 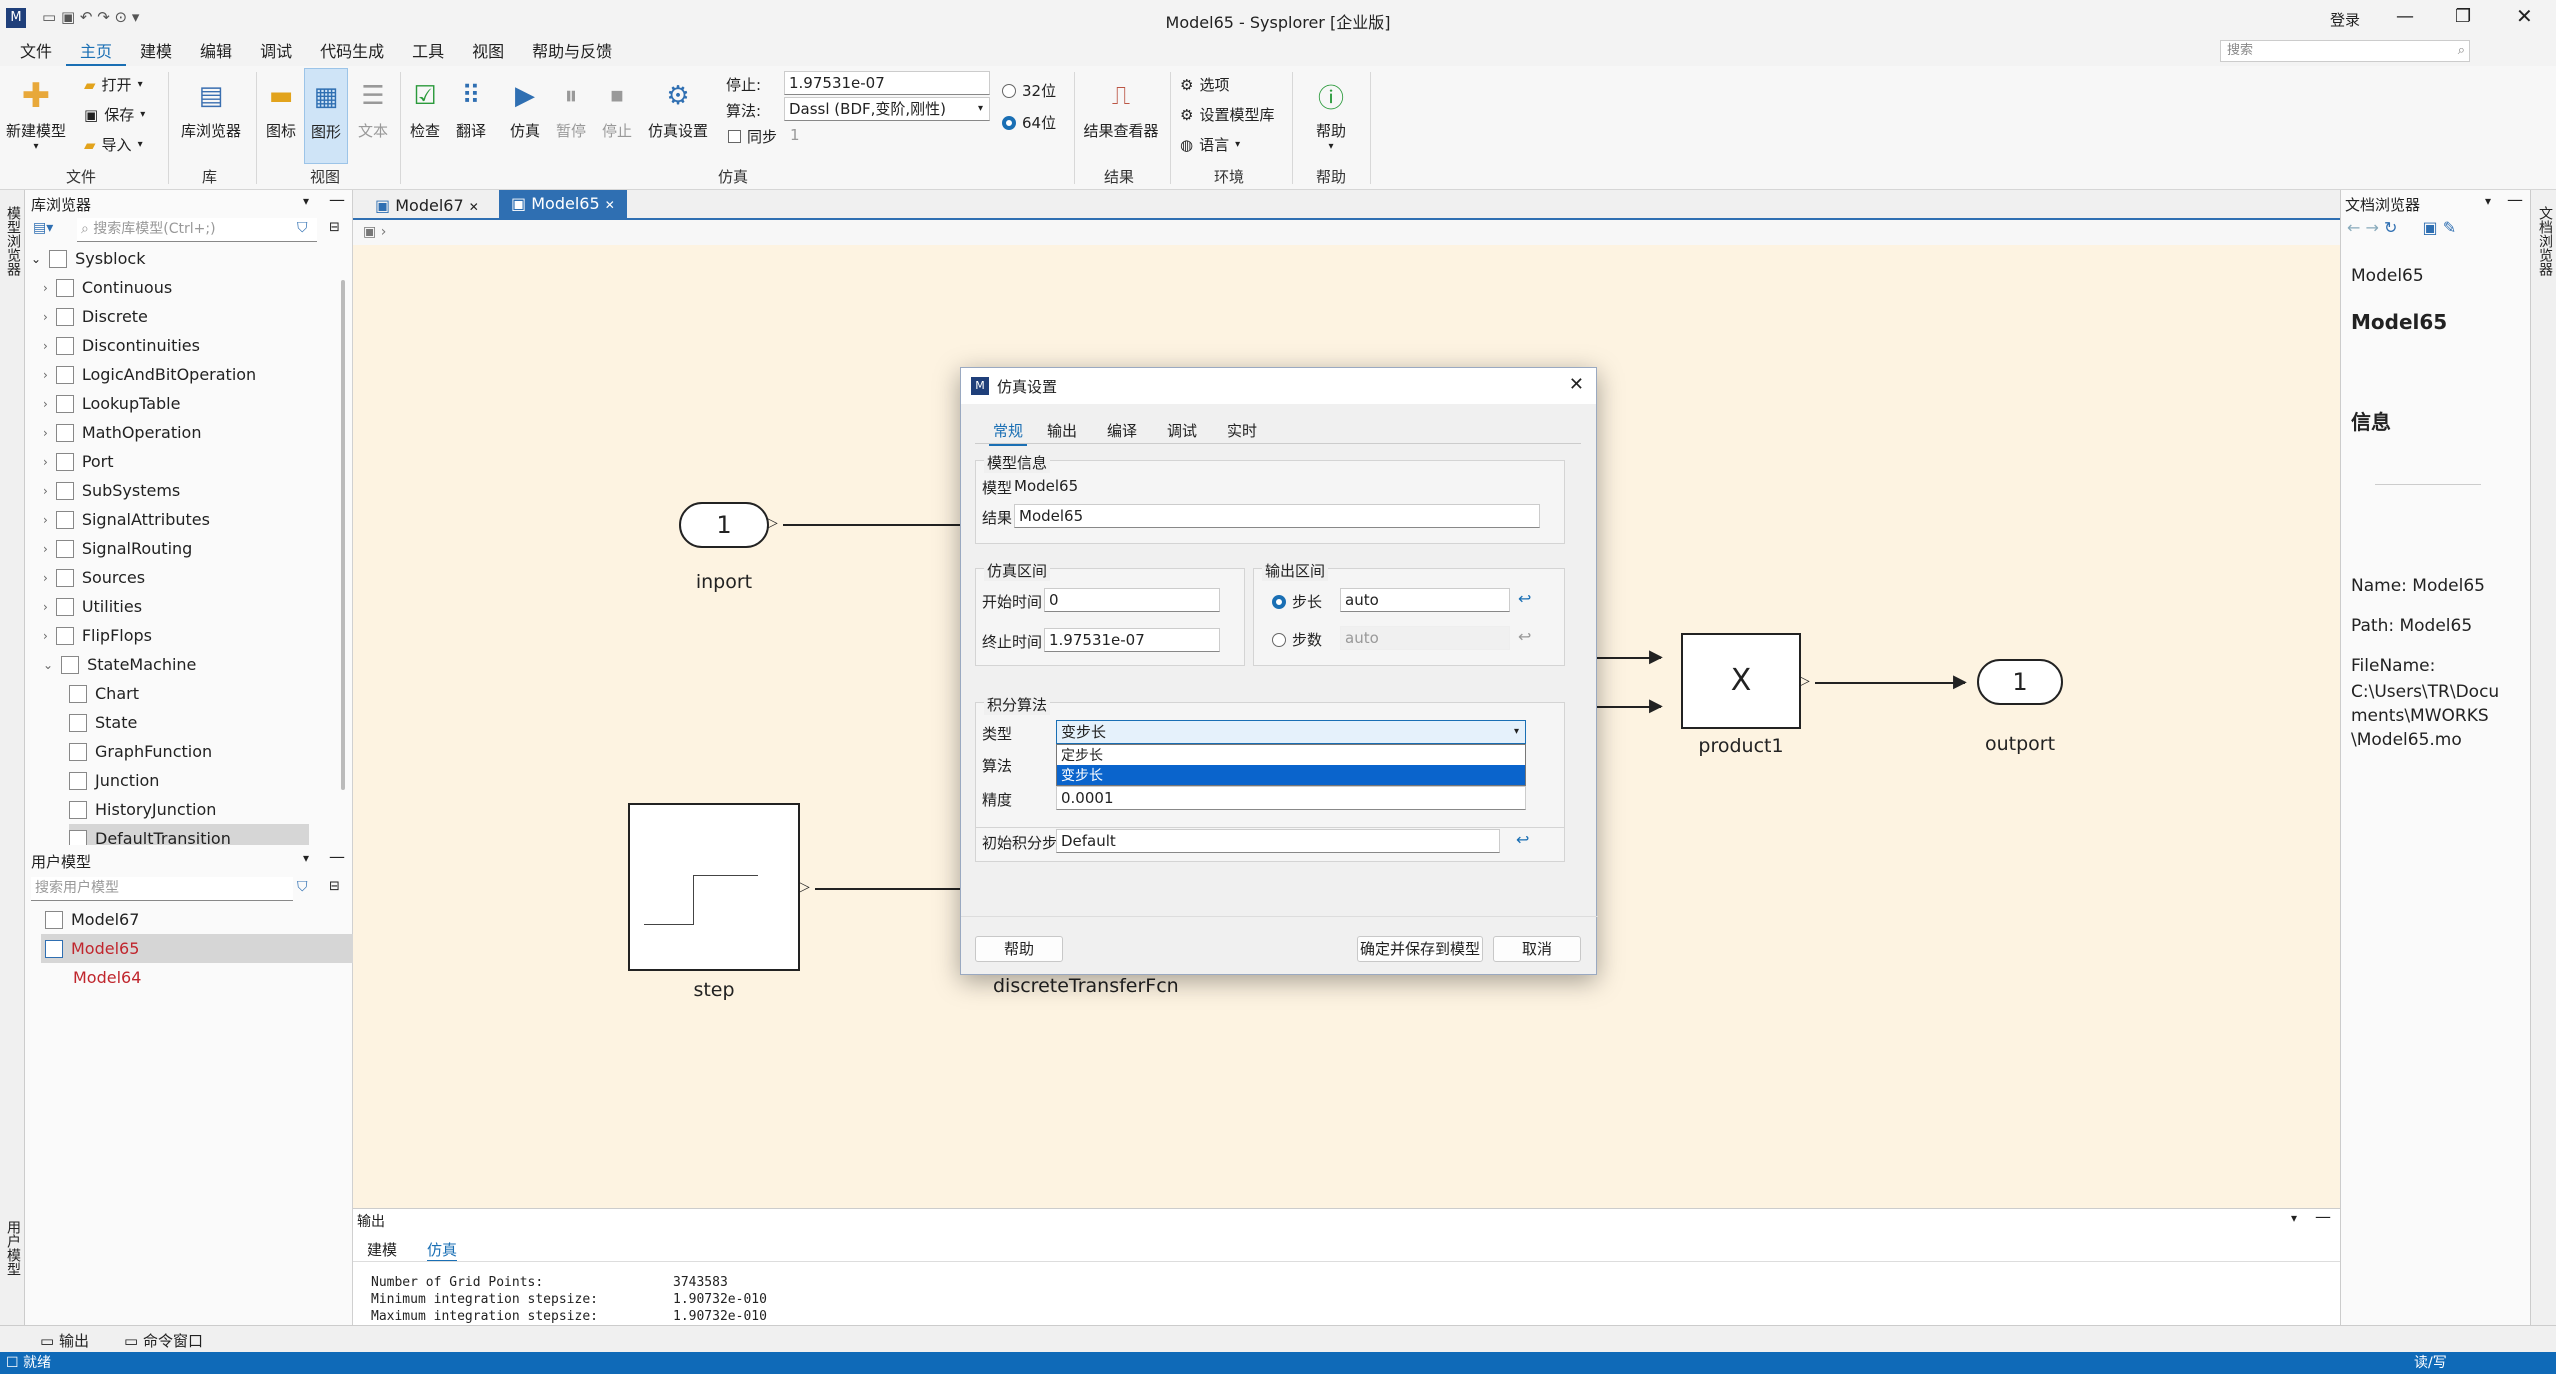 What do you see at coordinates (1132, 640) in the screenshot?
I see `end-time-input: 1.97531e-07` at bounding box center [1132, 640].